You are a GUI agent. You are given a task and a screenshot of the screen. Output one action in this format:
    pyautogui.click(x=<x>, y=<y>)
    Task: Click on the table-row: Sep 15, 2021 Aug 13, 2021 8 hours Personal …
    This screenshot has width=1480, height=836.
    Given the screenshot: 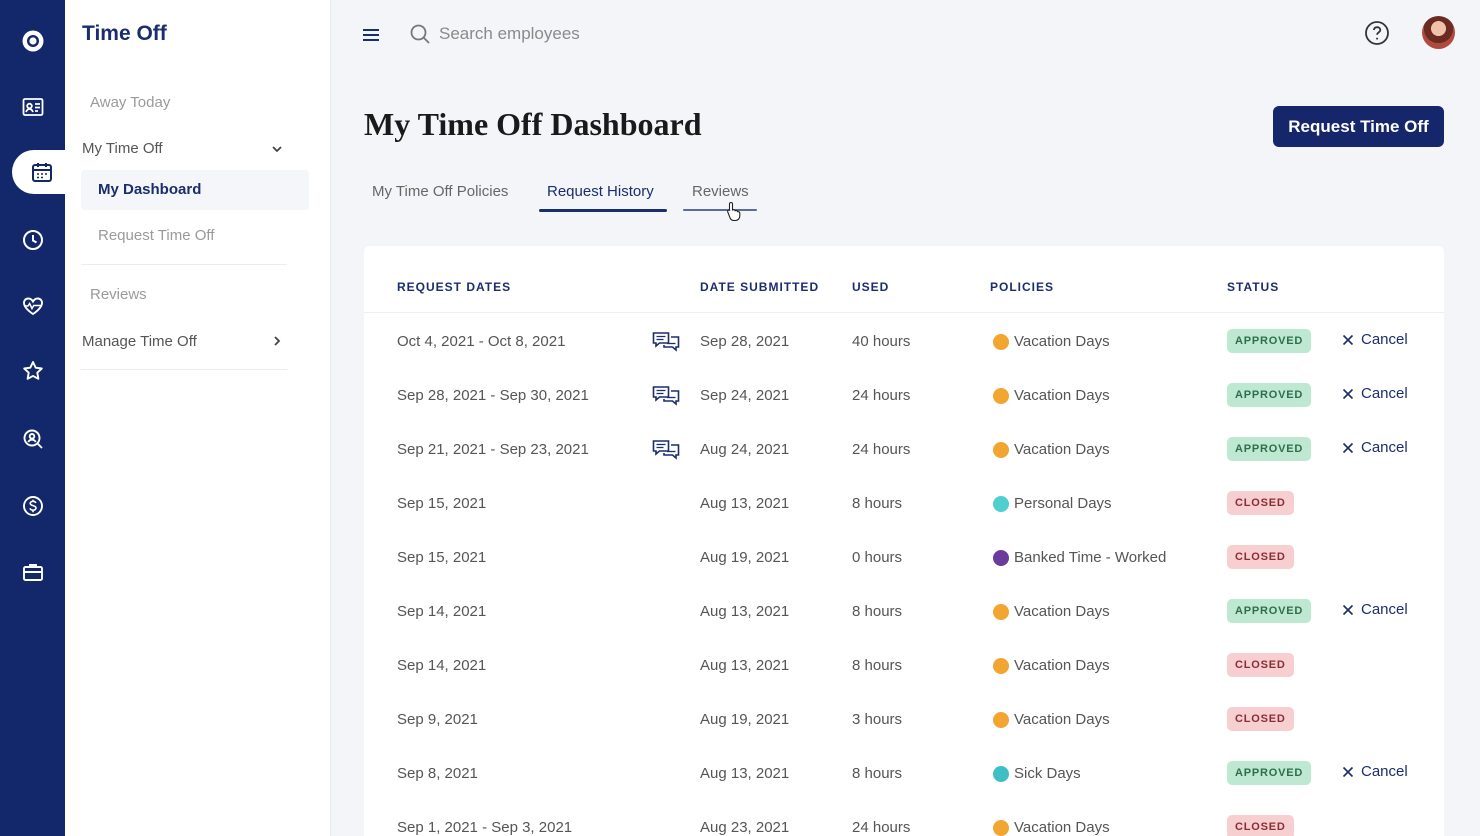 What is the action you would take?
    pyautogui.click(x=904, y=503)
    